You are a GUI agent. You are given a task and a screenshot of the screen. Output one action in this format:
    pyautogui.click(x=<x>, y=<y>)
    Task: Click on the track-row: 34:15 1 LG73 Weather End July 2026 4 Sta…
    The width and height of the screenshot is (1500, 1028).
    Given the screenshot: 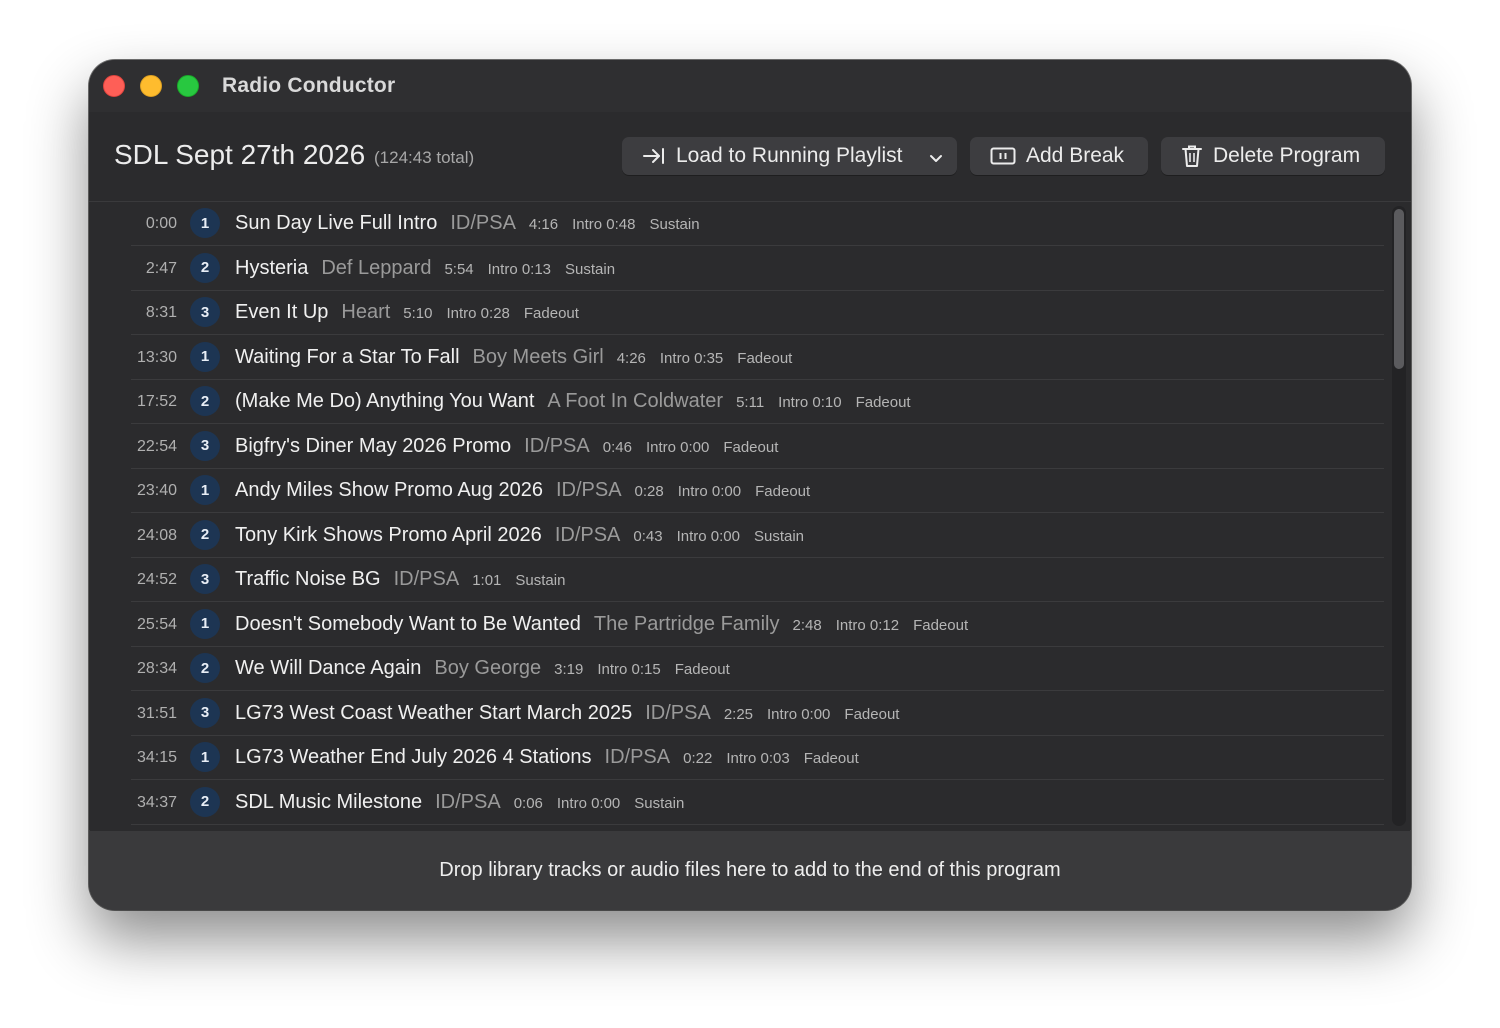 What is the action you would take?
    pyautogui.click(x=757, y=758)
    